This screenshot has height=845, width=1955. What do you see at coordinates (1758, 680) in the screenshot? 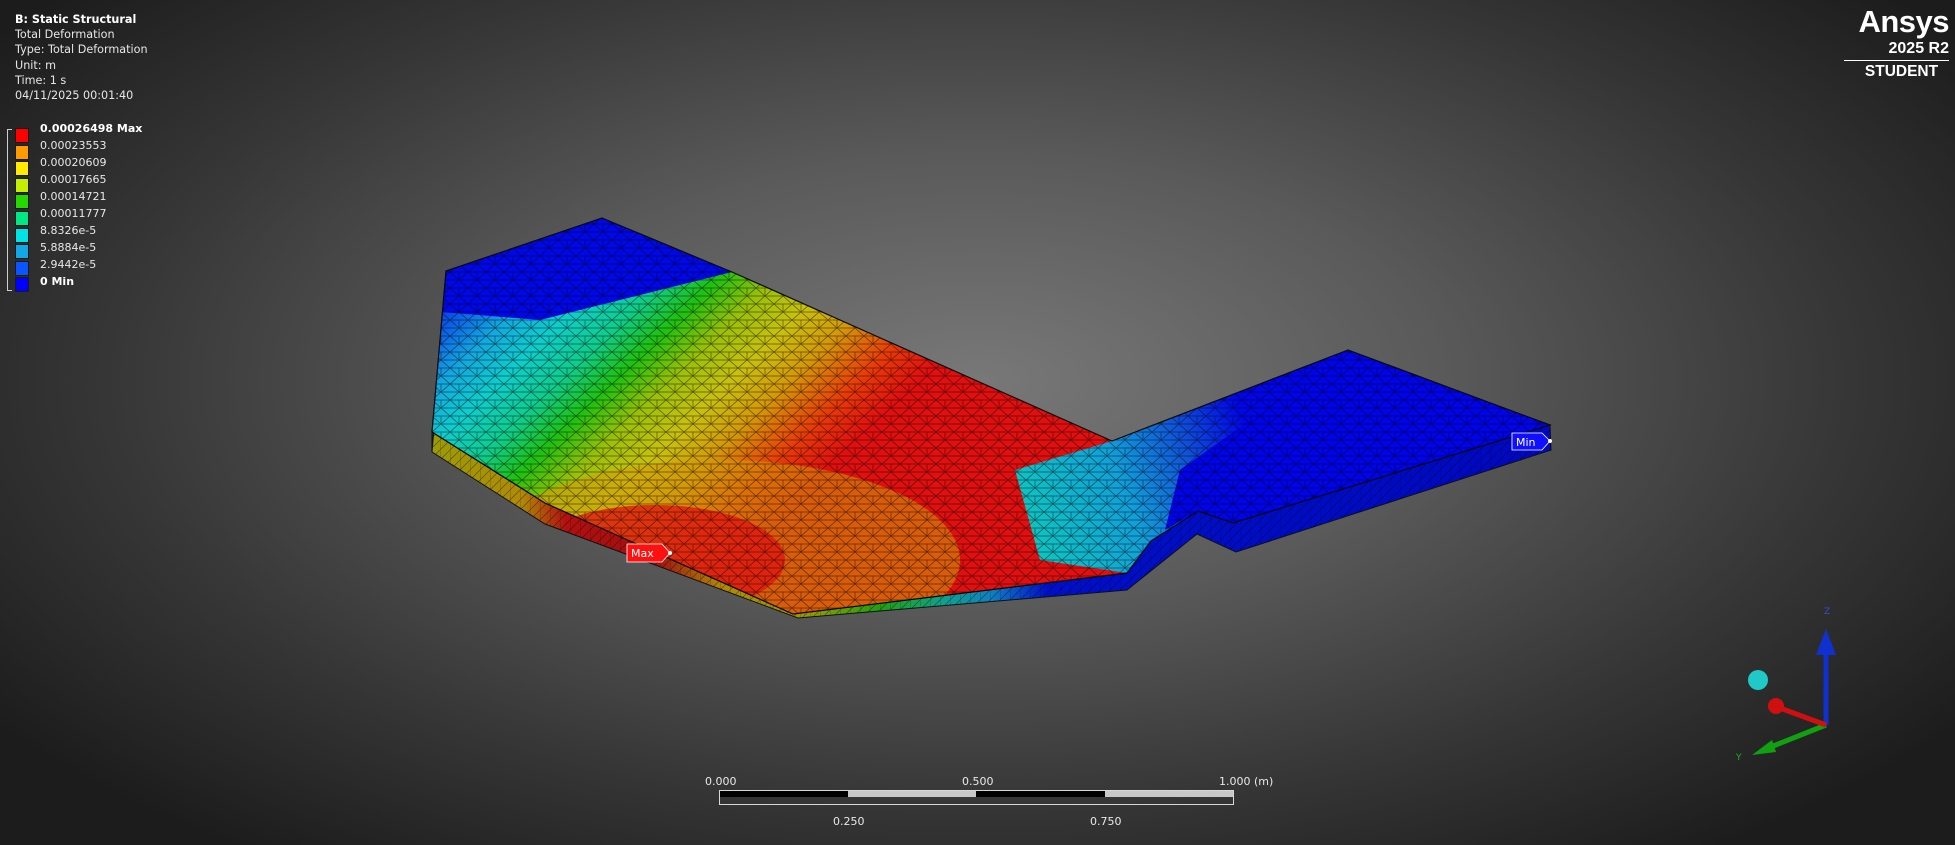
I see `isometric-view-ball` at bounding box center [1758, 680].